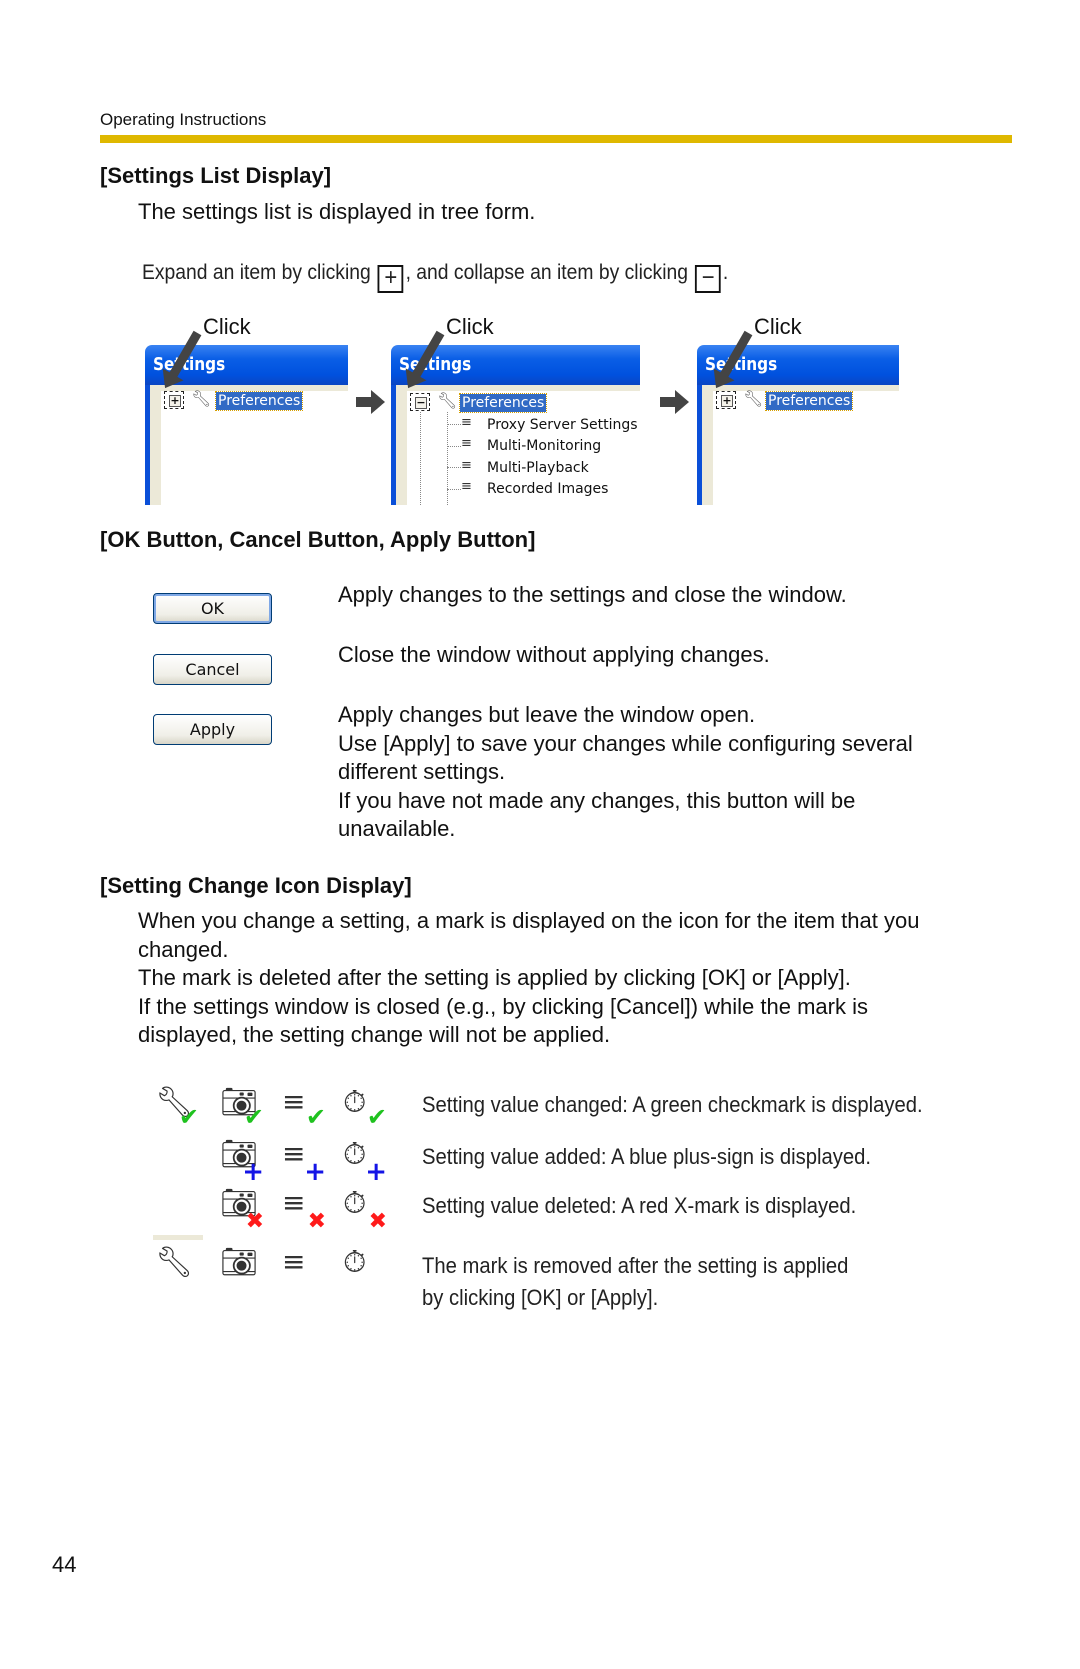 This screenshot has width=1080, height=1669. I want to click on separator-strip, so click(178, 1237).